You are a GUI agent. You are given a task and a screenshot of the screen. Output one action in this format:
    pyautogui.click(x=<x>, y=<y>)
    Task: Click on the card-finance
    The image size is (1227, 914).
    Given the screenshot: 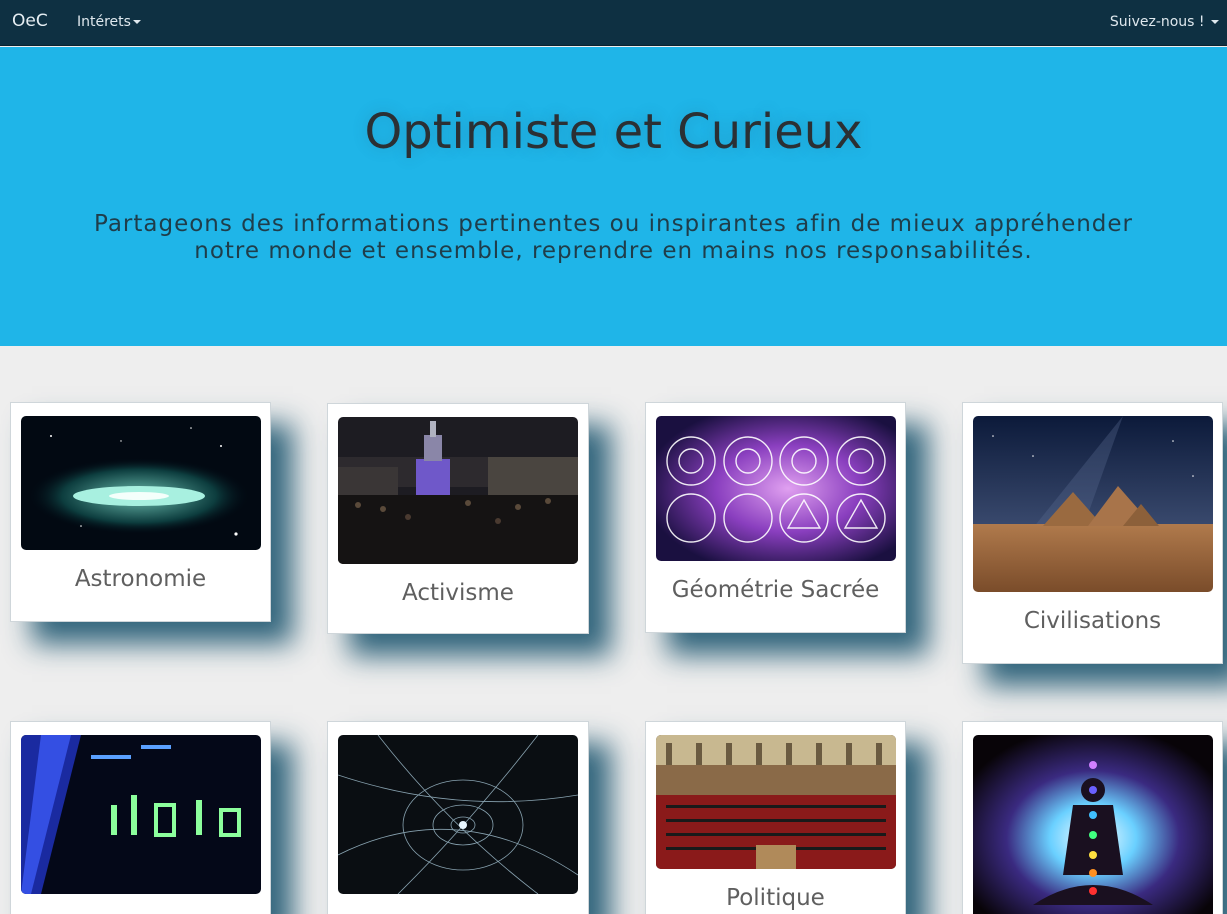 What is the action you would take?
    pyautogui.click(x=140, y=817)
    